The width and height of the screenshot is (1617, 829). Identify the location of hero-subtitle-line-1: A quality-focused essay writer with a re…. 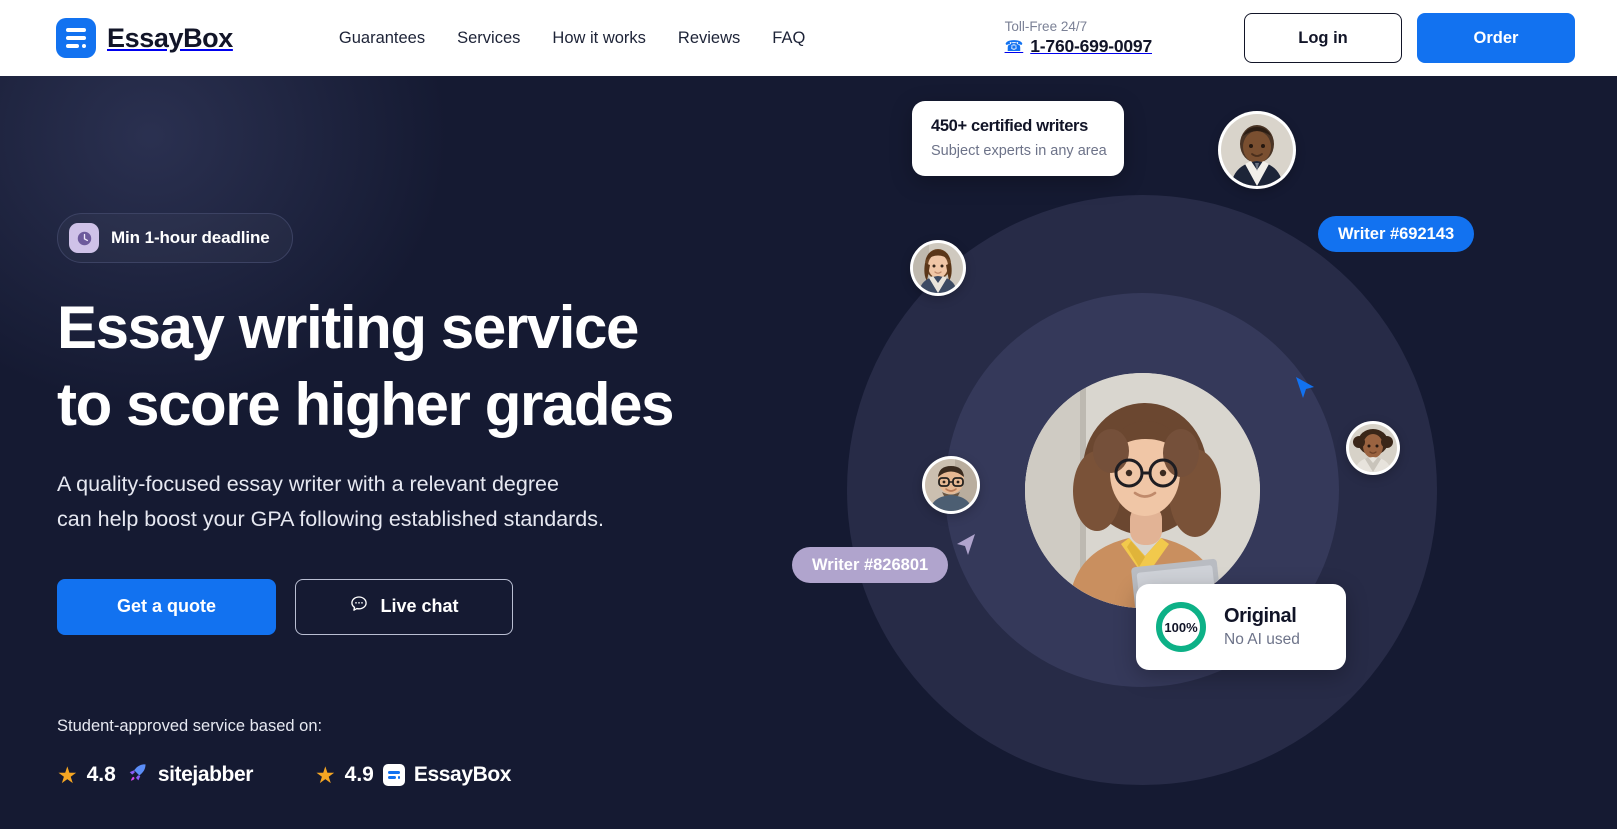
(308, 483).